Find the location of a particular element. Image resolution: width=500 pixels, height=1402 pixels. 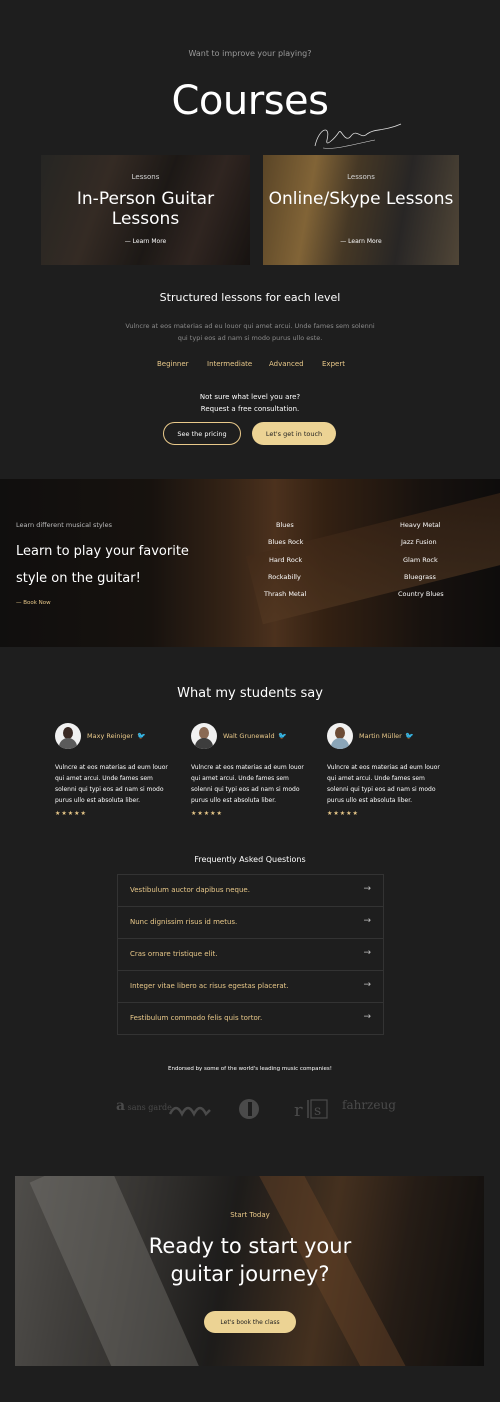

faq-question: Cras ornare tristique elit. is located at coordinates (174, 954).